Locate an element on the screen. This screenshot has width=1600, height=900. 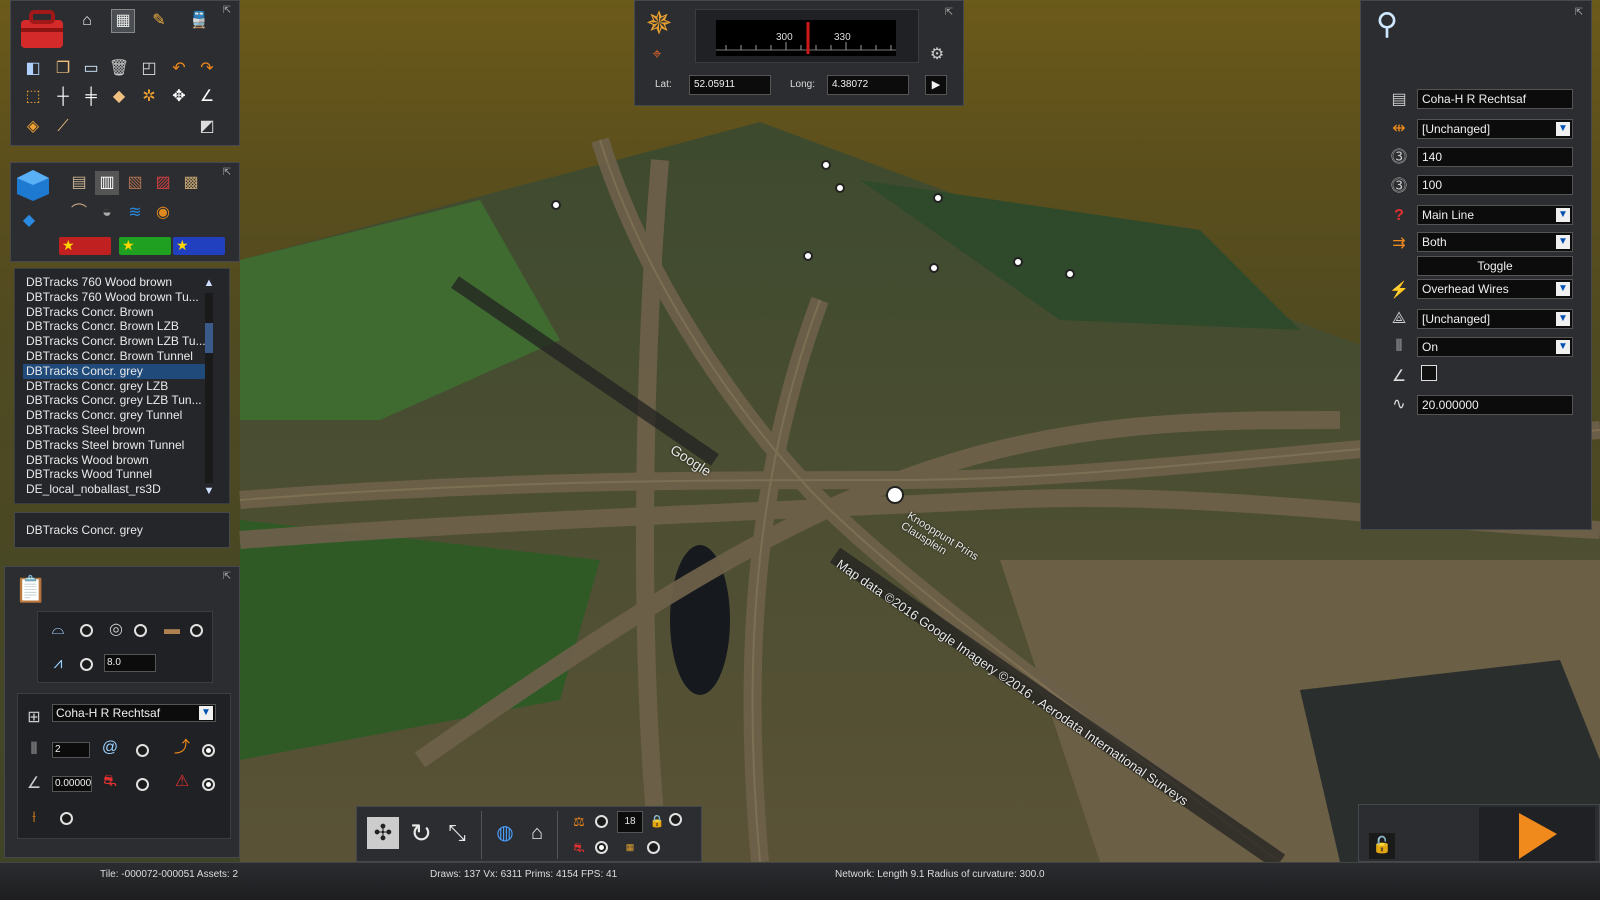
measure-icon: ⟋ is located at coordinates (63, 127).